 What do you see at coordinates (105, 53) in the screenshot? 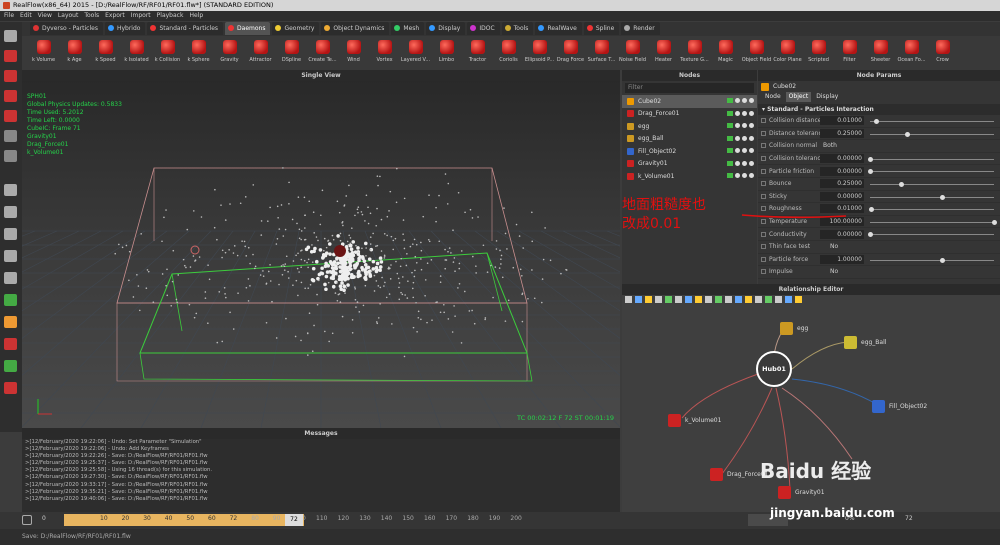
I see `daemon-tool: k Speed` at bounding box center [105, 53].